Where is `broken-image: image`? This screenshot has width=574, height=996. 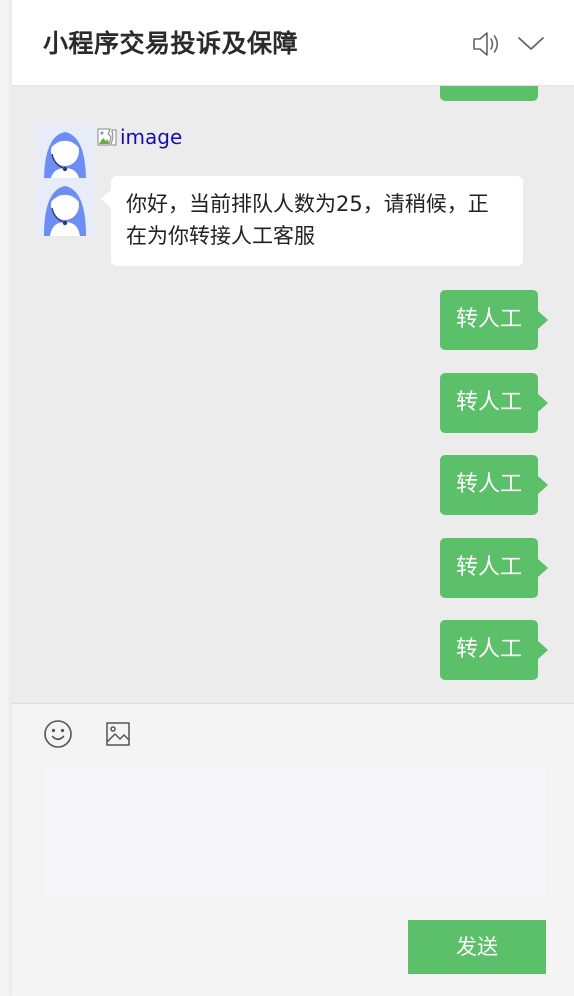
broken-image: image is located at coordinates (139, 137).